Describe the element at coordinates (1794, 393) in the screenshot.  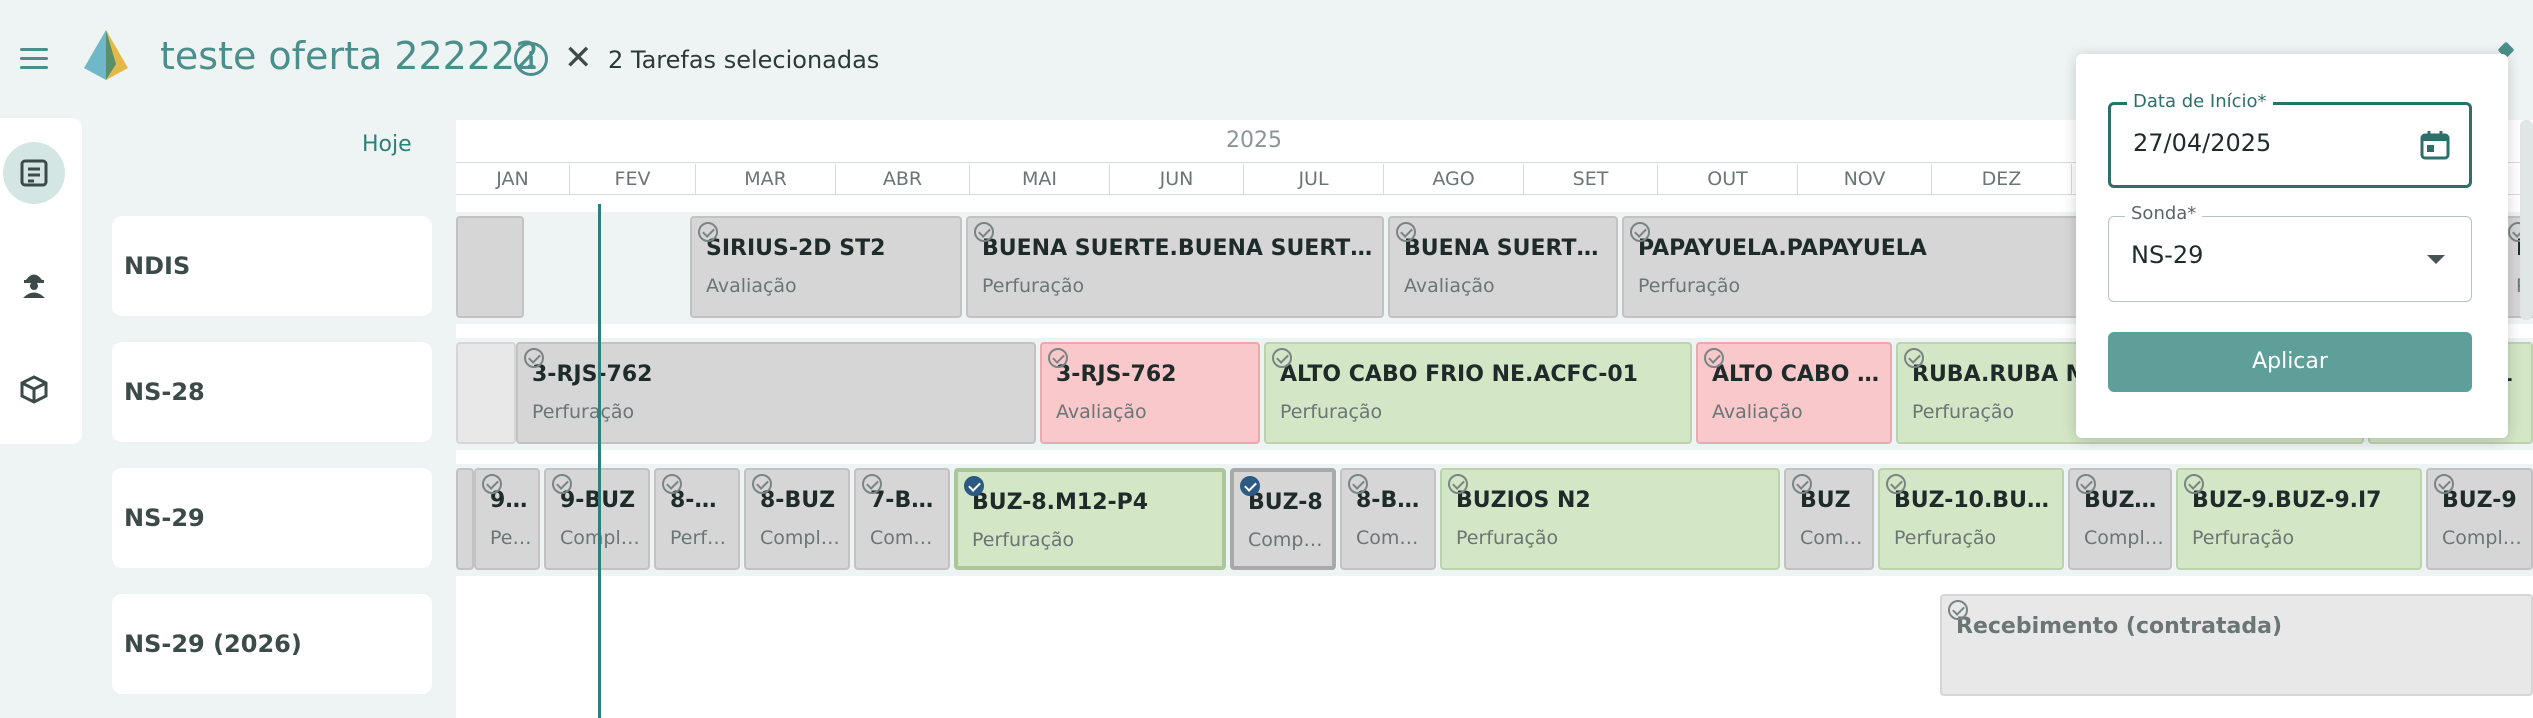
I see `task-bar: ALTO CABO FRIO NEAvaliação` at that location.